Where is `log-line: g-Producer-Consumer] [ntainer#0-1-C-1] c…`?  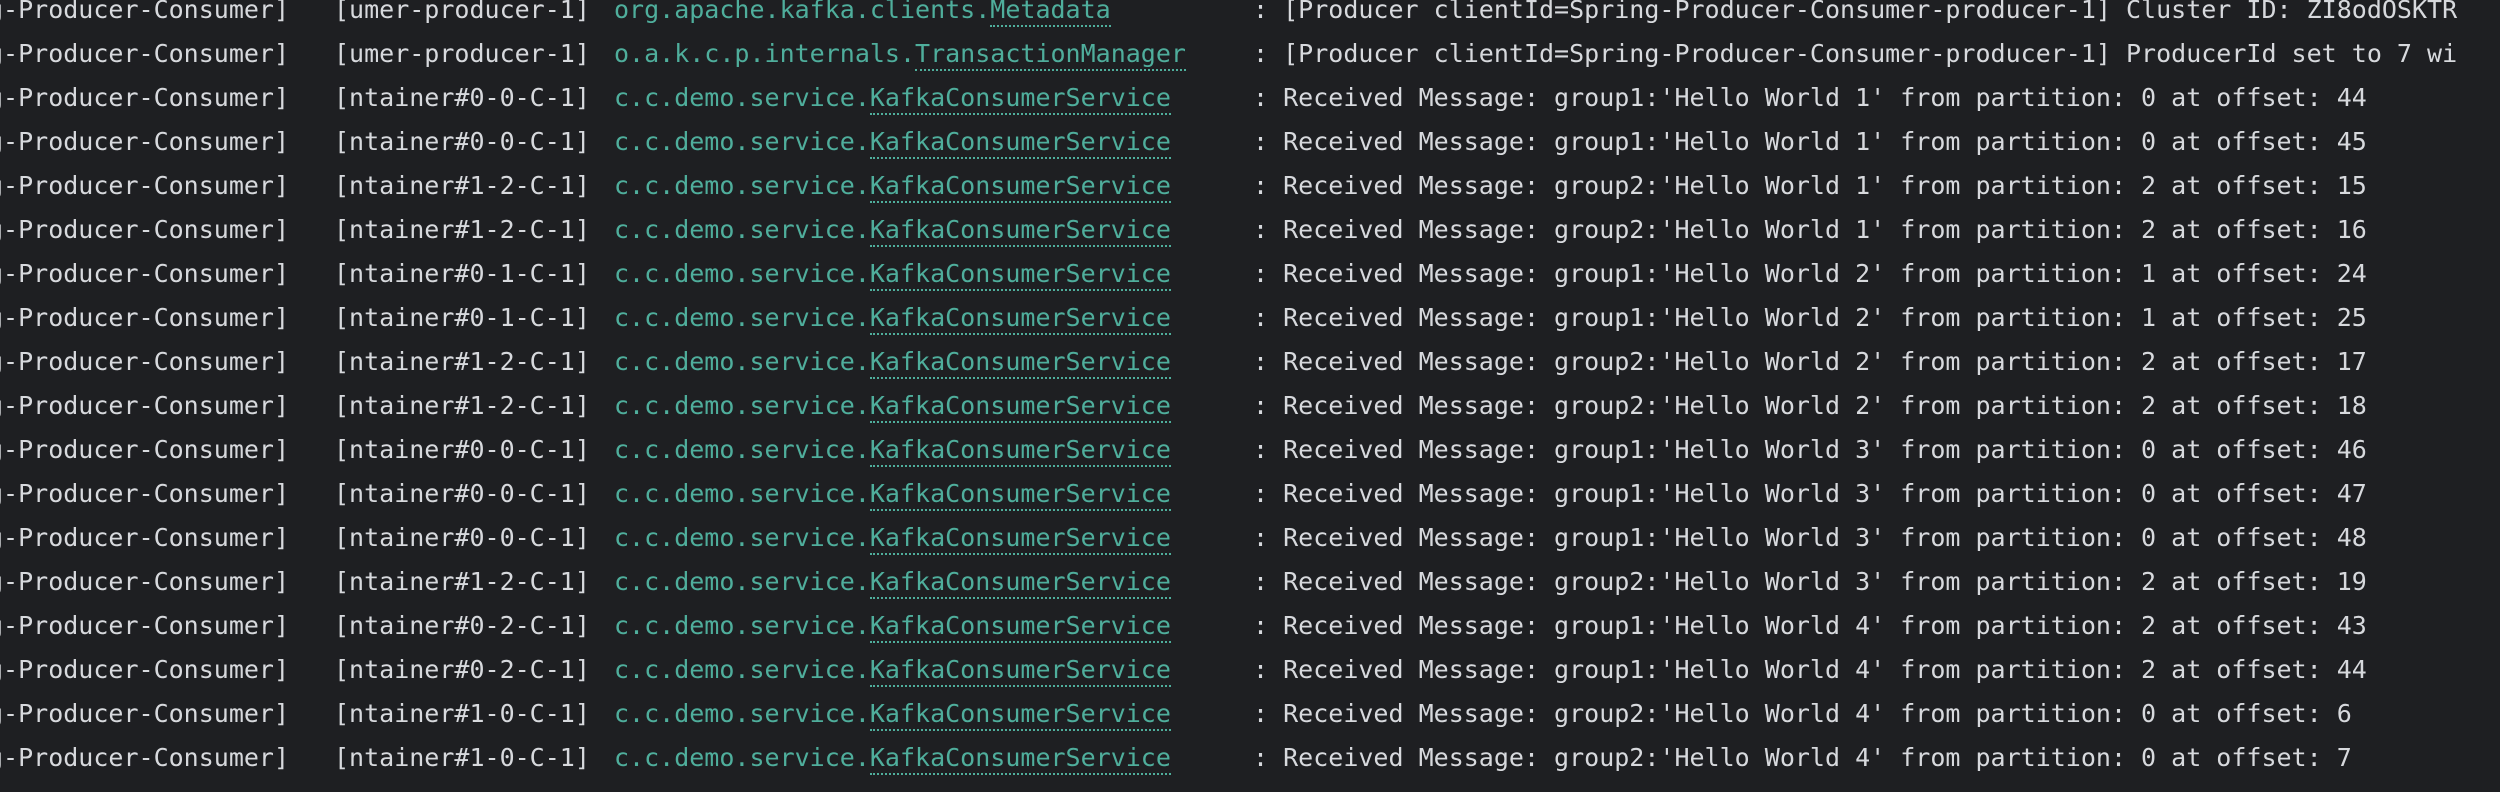
log-line: g-Producer-Consumer] [ntainer#0-1-C-1] c… is located at coordinates (1183, 274).